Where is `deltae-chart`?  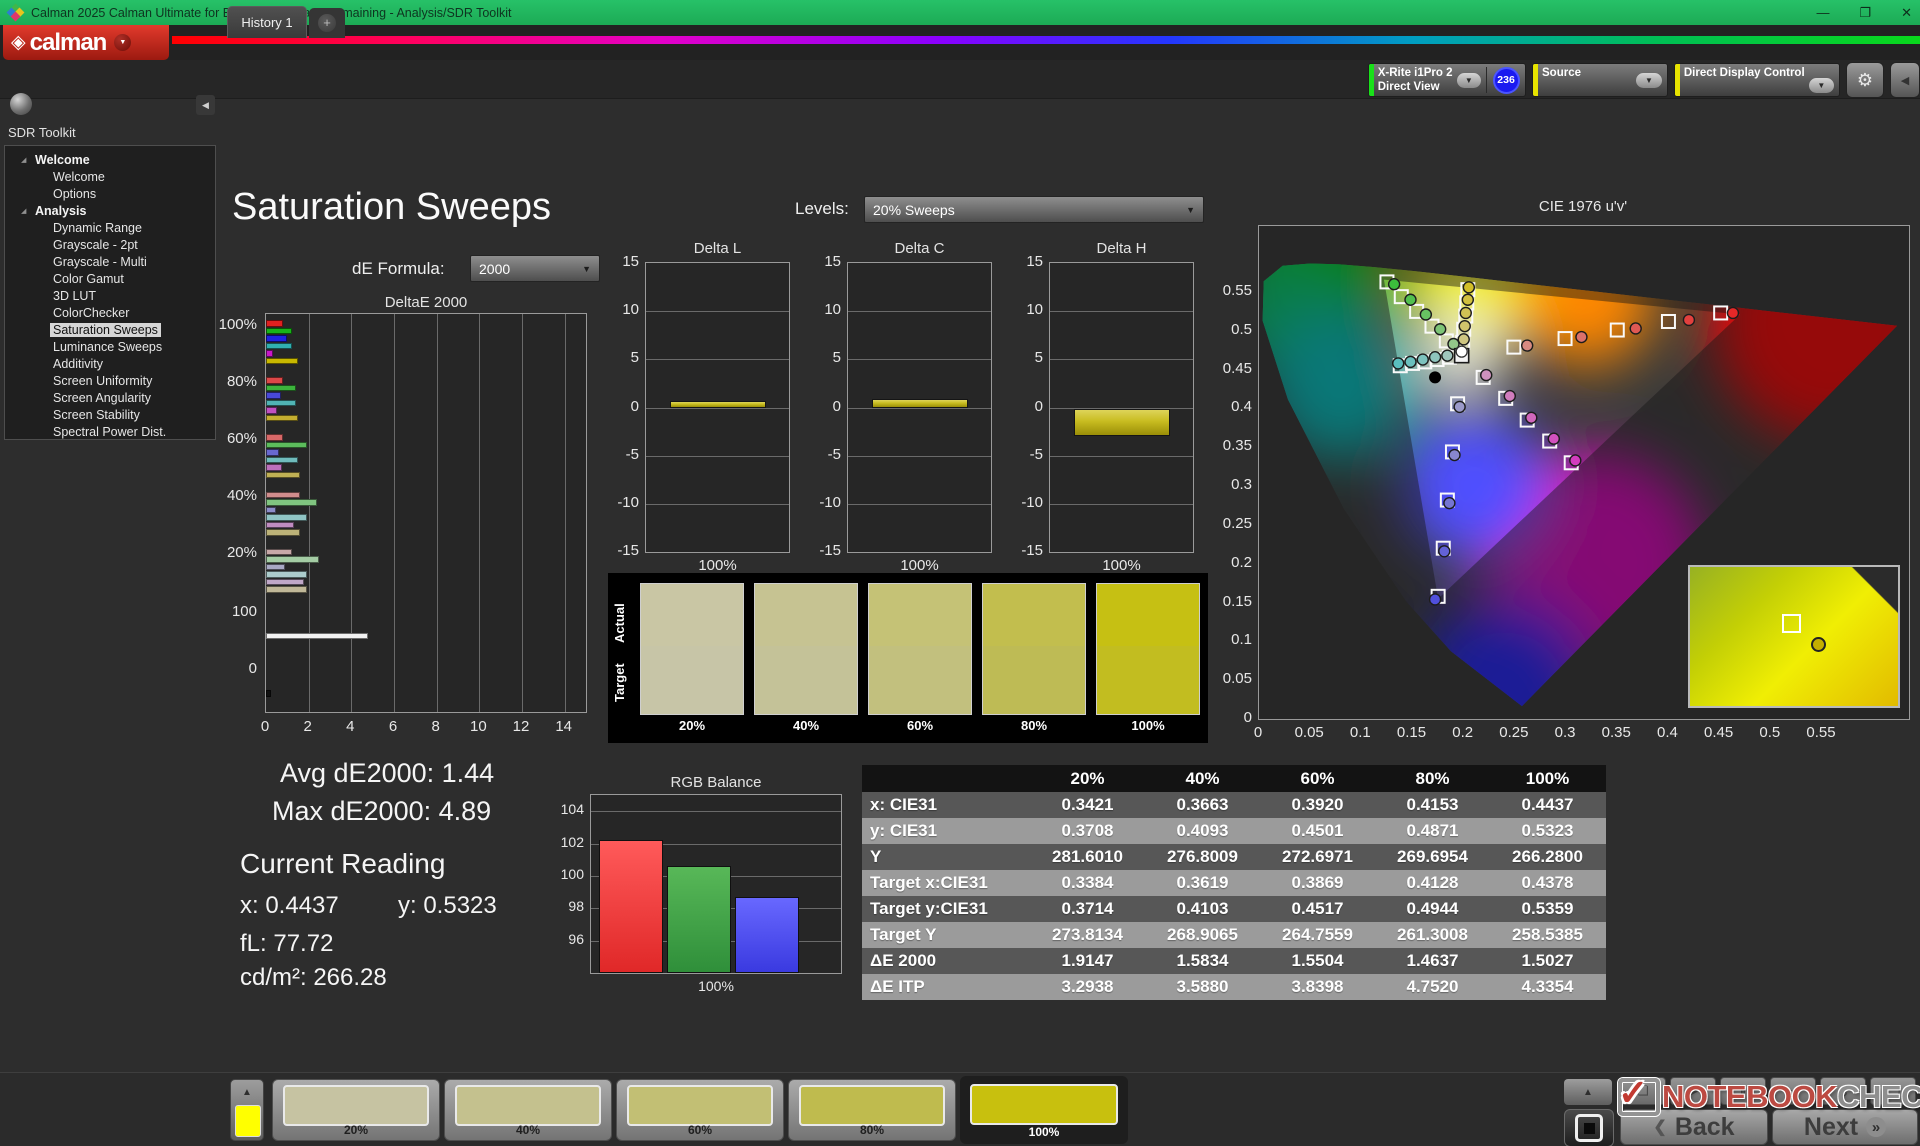
deltae-chart is located at coordinates (426, 513).